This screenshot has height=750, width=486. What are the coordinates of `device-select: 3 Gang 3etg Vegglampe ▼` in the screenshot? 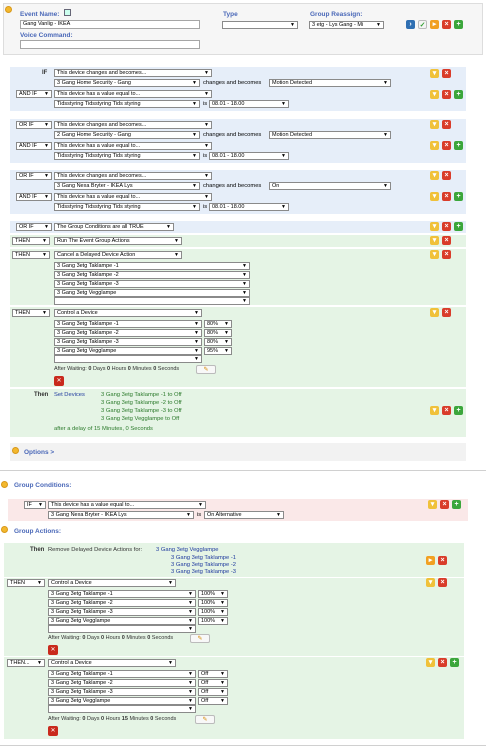 It's located at (122, 701).